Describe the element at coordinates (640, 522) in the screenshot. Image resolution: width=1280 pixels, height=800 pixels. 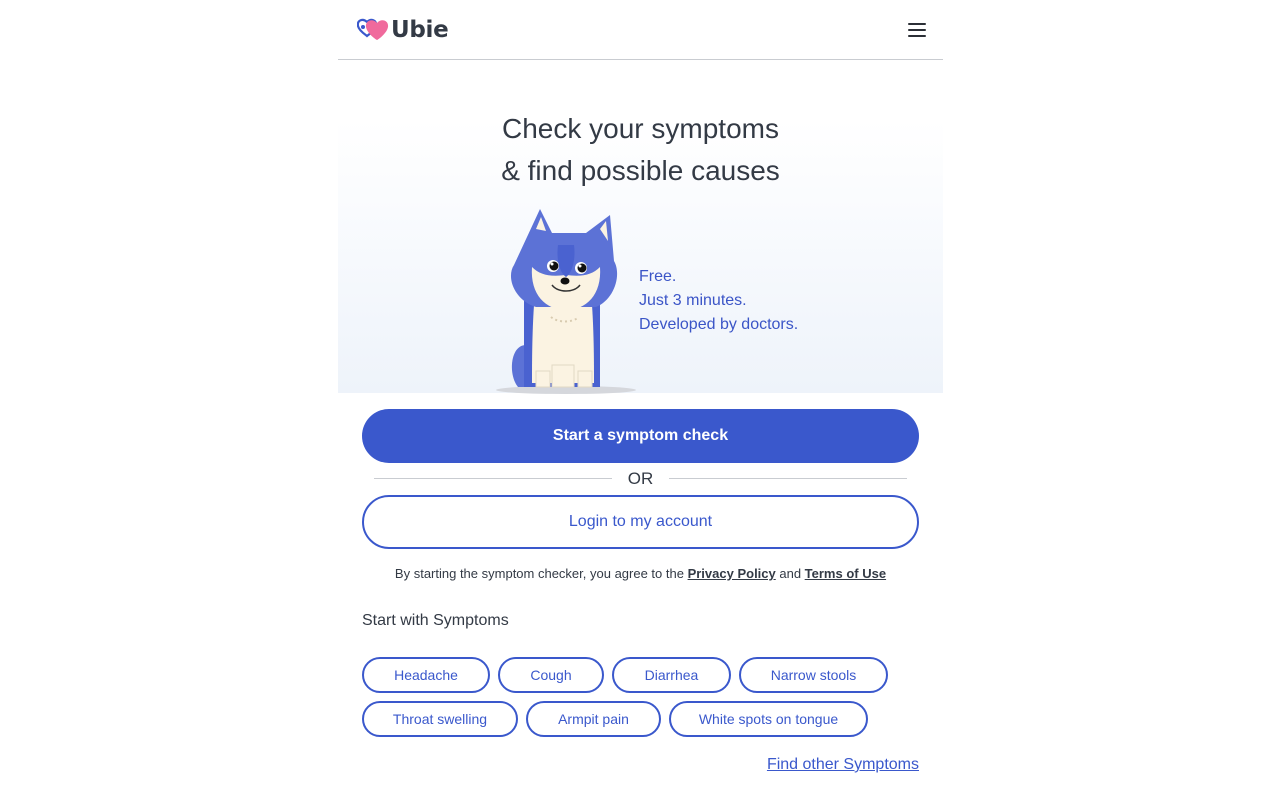
I see `login-button: Login to my account` at that location.